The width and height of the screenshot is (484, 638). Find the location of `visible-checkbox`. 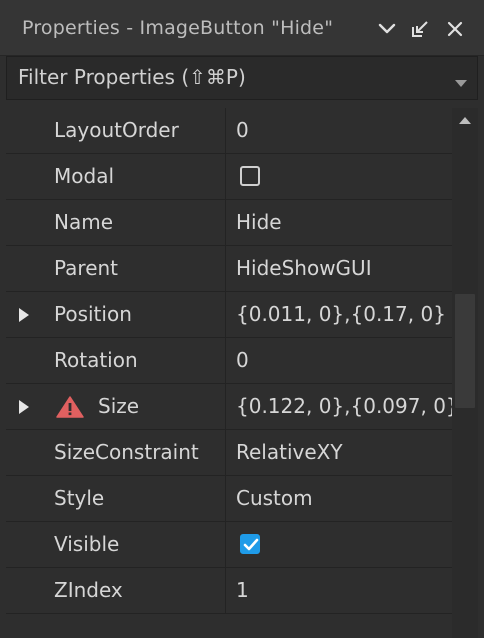

visible-checkbox is located at coordinates (250, 544).